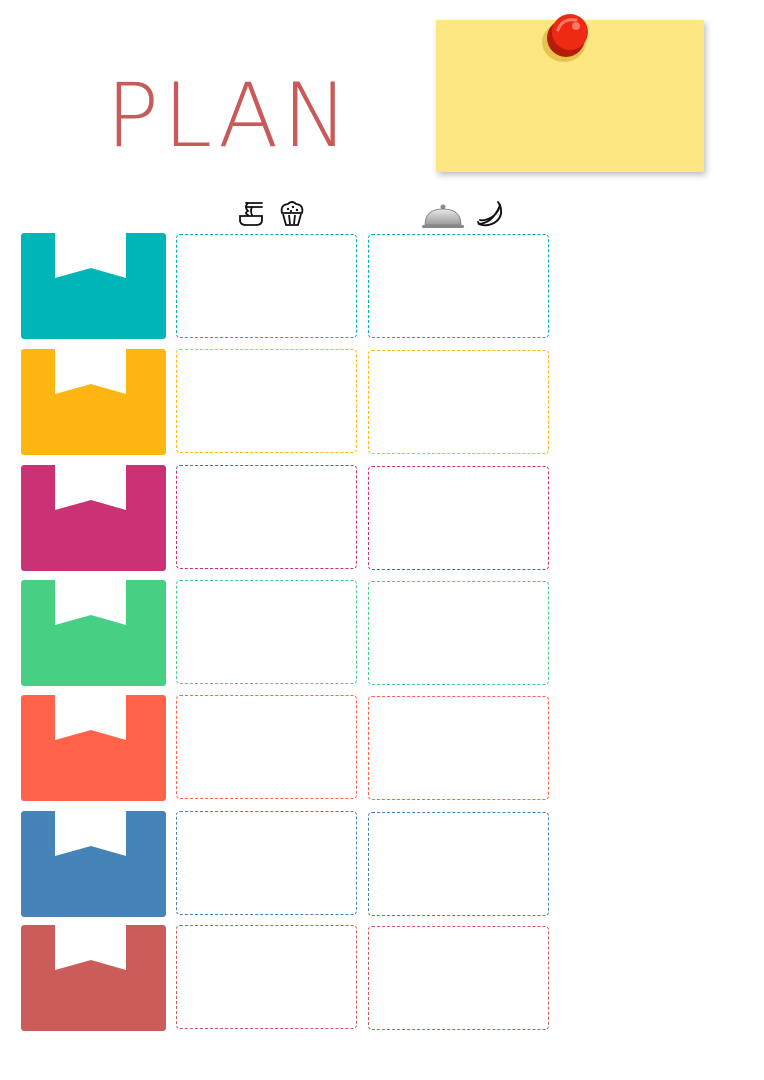 The height and width of the screenshot is (1080, 764). What do you see at coordinates (229, 115) in the screenshot?
I see `page-title: PLAN` at bounding box center [229, 115].